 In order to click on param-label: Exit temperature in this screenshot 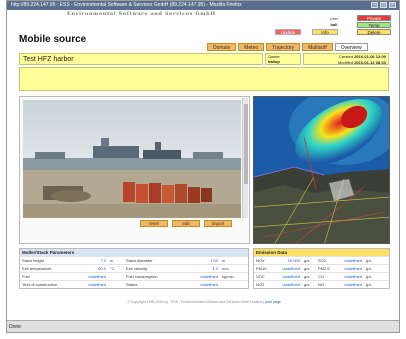, I will do `click(37, 268)`.